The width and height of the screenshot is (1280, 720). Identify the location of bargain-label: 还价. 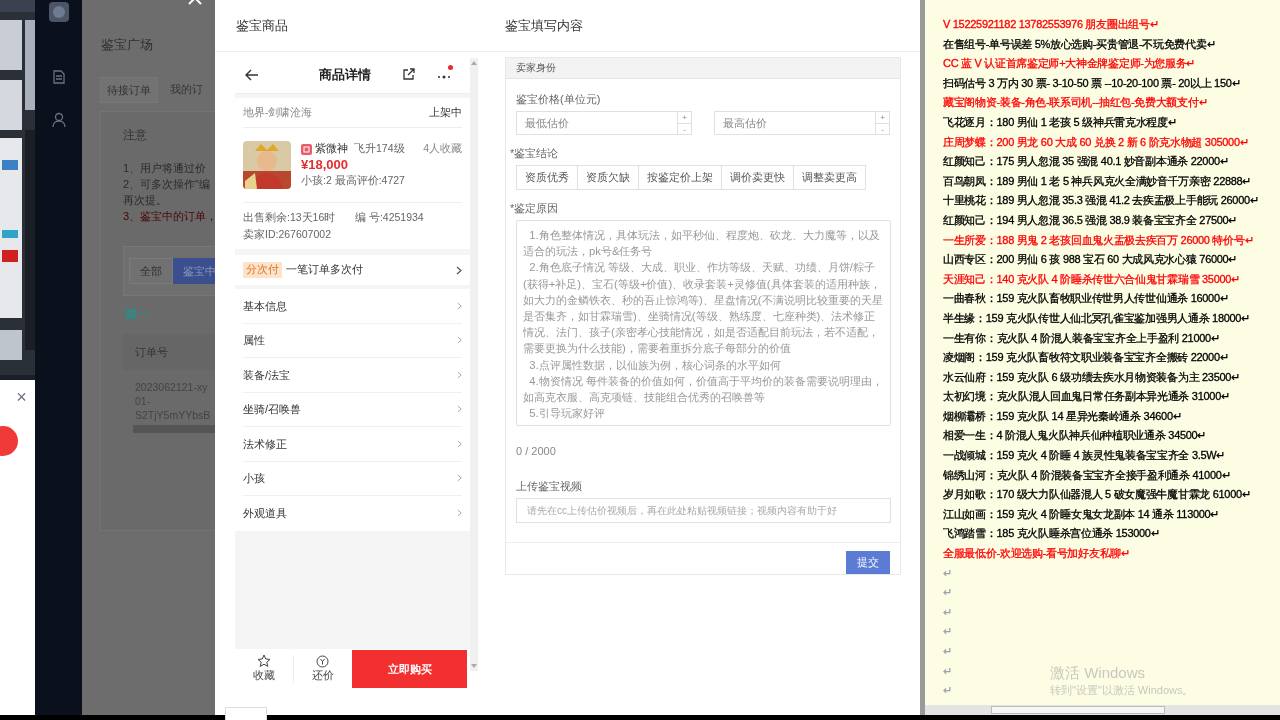
(322, 675).